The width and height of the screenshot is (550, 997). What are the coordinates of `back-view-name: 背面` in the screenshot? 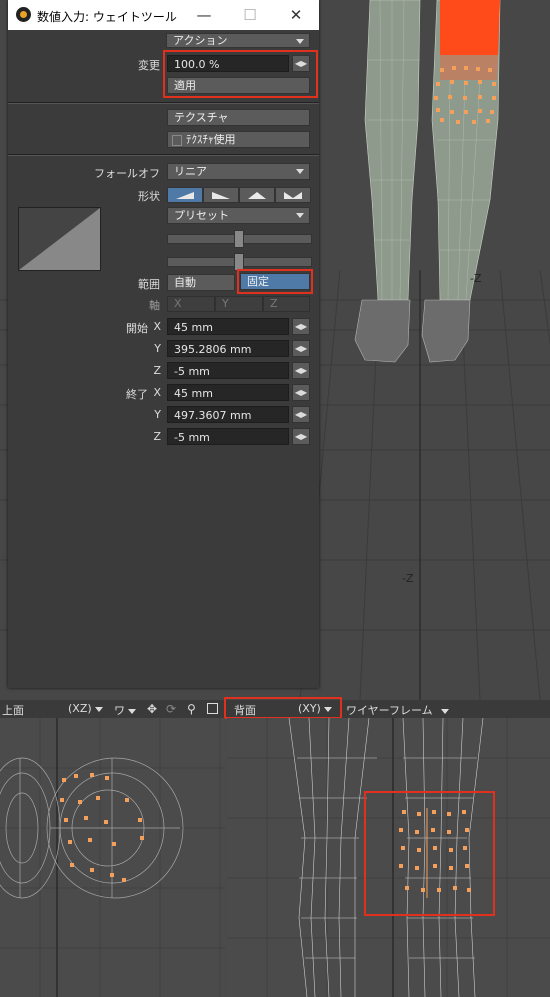 It's located at (245, 710).